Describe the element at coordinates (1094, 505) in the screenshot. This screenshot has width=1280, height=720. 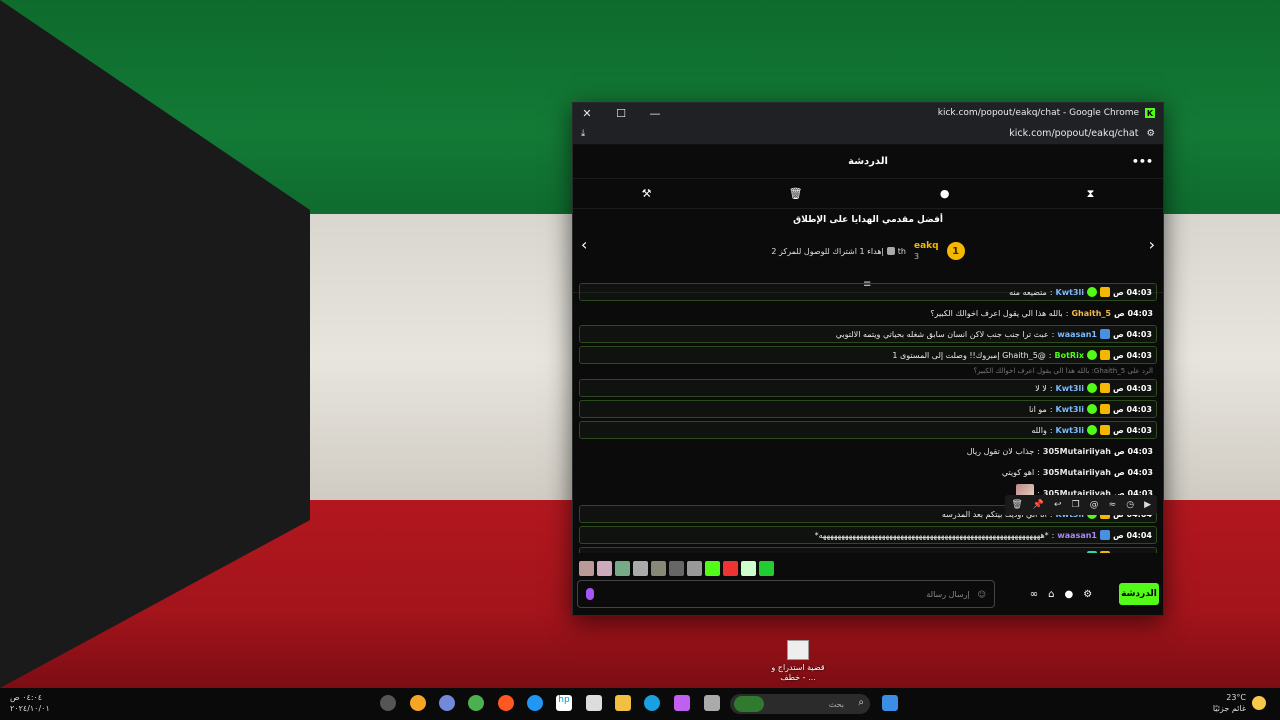
I see `mention-icon: @` at that location.